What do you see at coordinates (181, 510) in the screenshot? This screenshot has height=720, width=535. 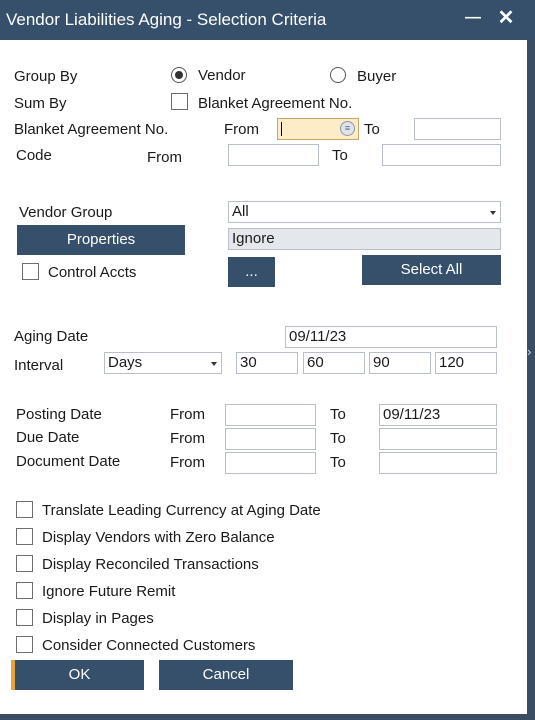 I see `translate-currency-label: Translate Leading Currency at Aging Date` at bounding box center [181, 510].